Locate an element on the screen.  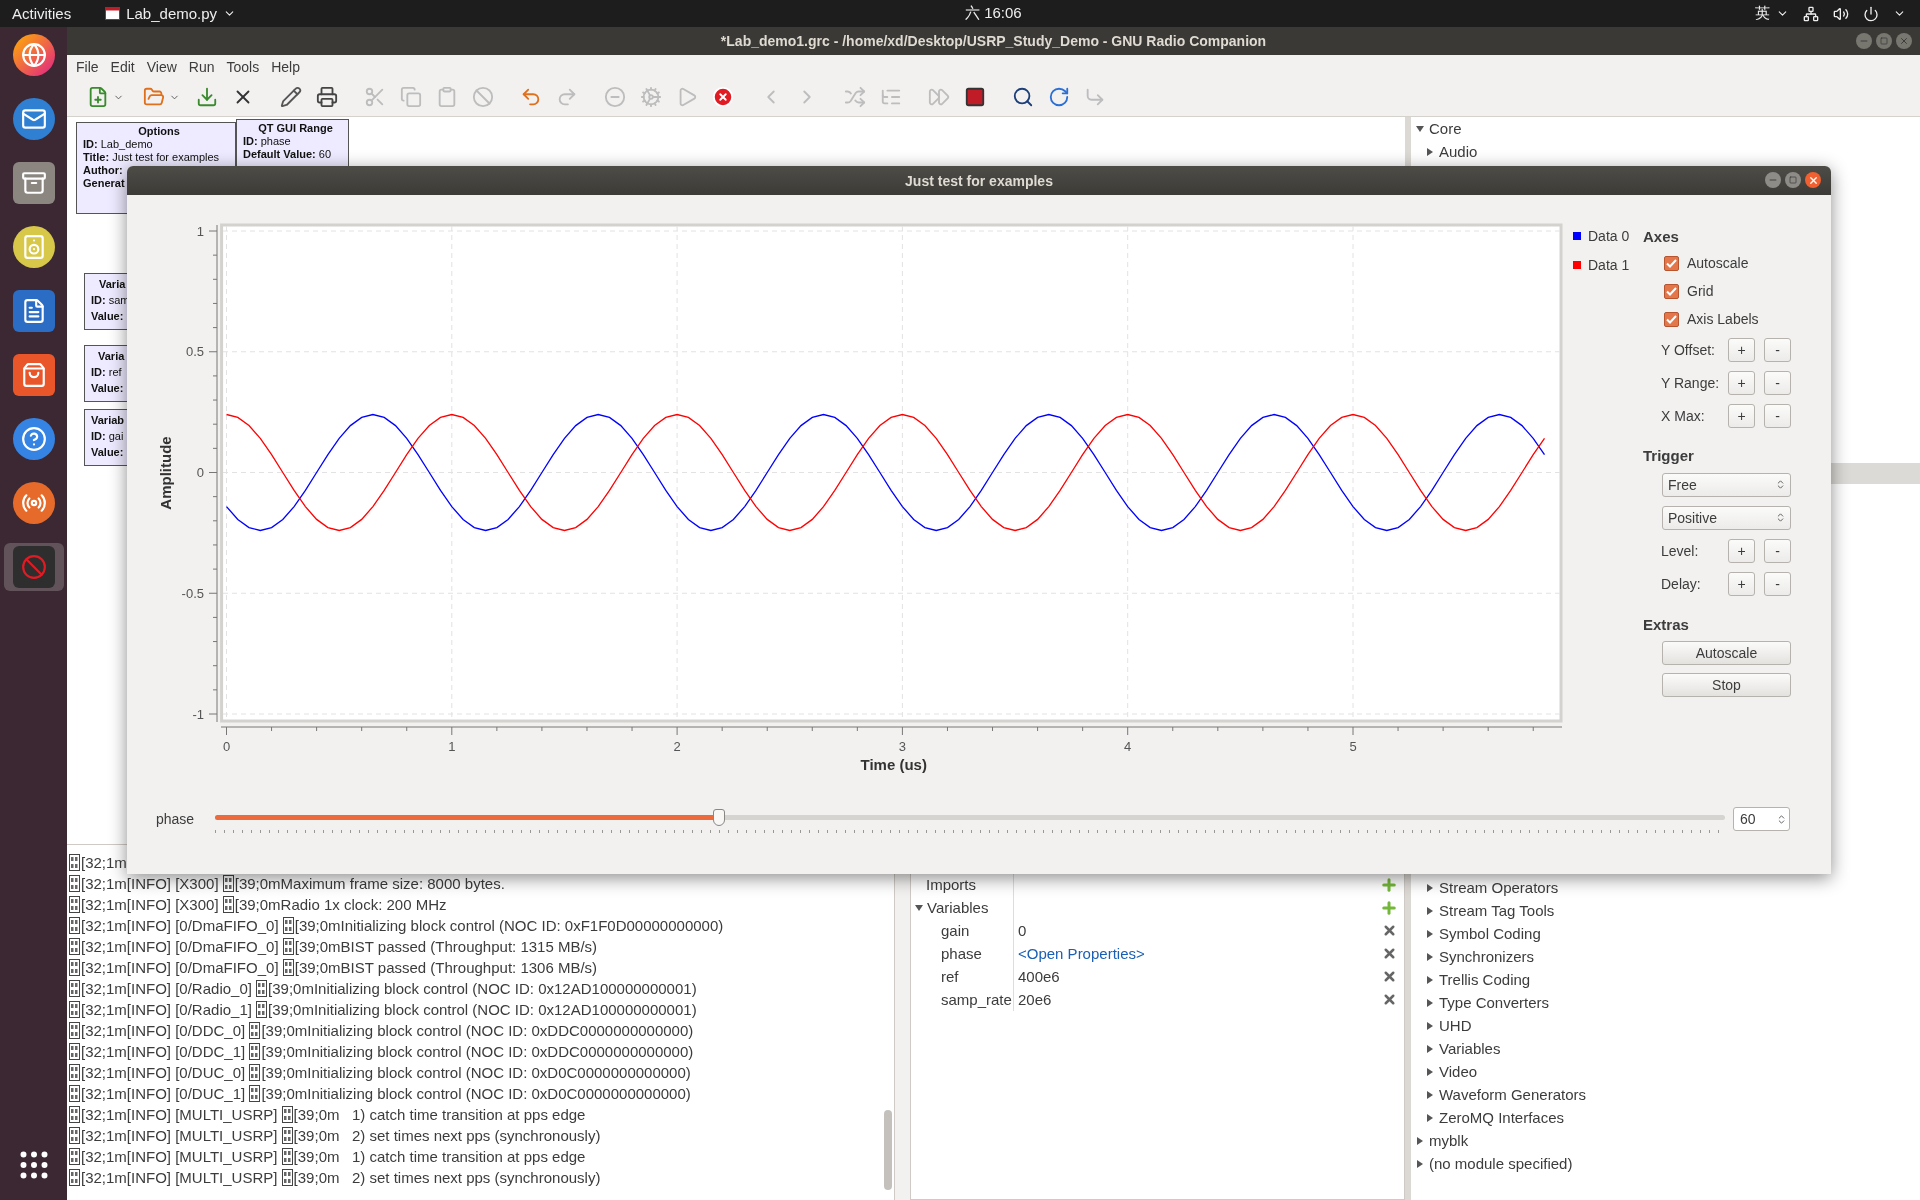
tree-item: Type Converters is located at coordinates (1665, 1002).